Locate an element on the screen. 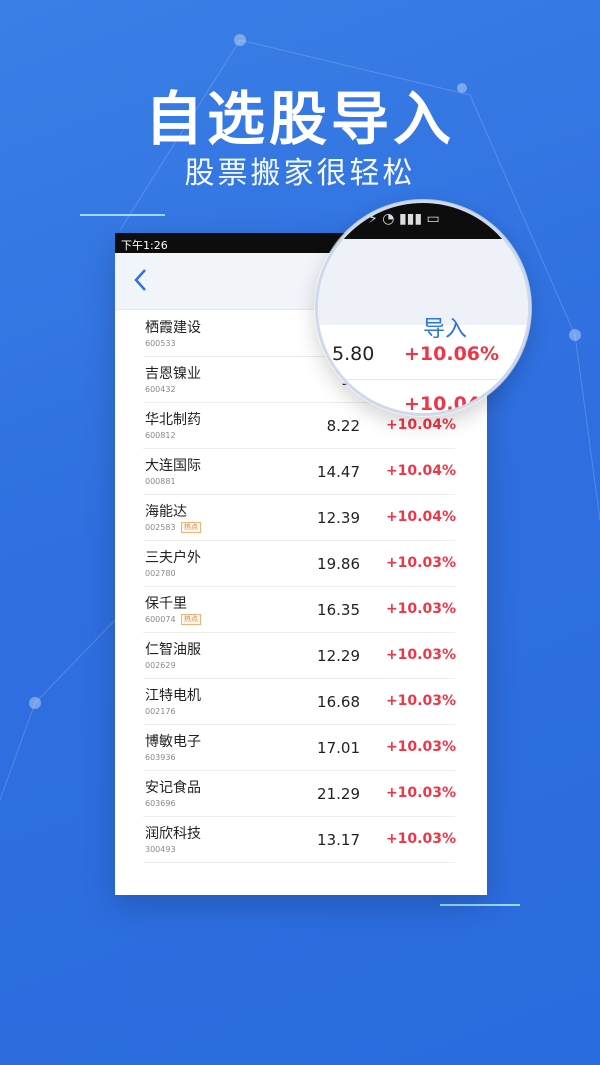 The height and width of the screenshot is (1065, 600). row-divider is located at coordinates (299, 862).